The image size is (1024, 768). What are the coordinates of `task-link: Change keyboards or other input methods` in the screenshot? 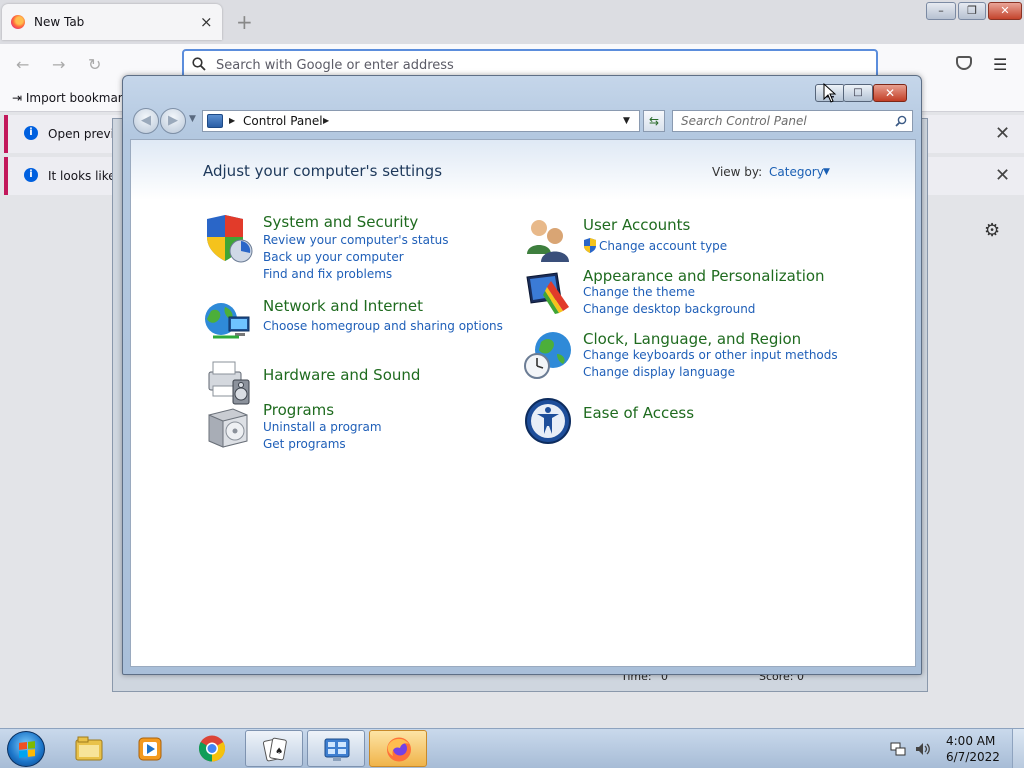 It's located at (710, 355).